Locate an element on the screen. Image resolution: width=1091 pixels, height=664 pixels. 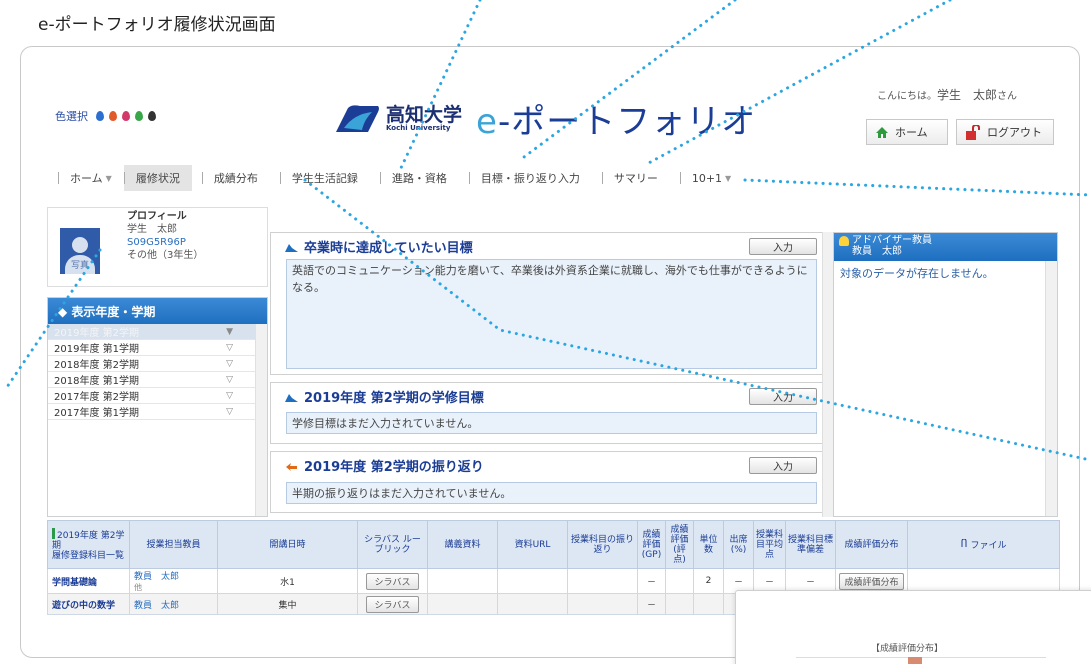
advisor-role: アドバイザー教員 is located at coordinates (892, 240).